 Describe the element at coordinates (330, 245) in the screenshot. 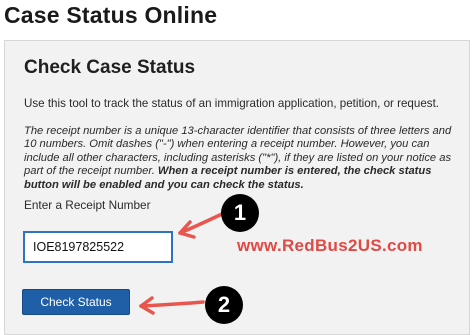

I see `watermark-text: www.RedBus2US.com` at that location.